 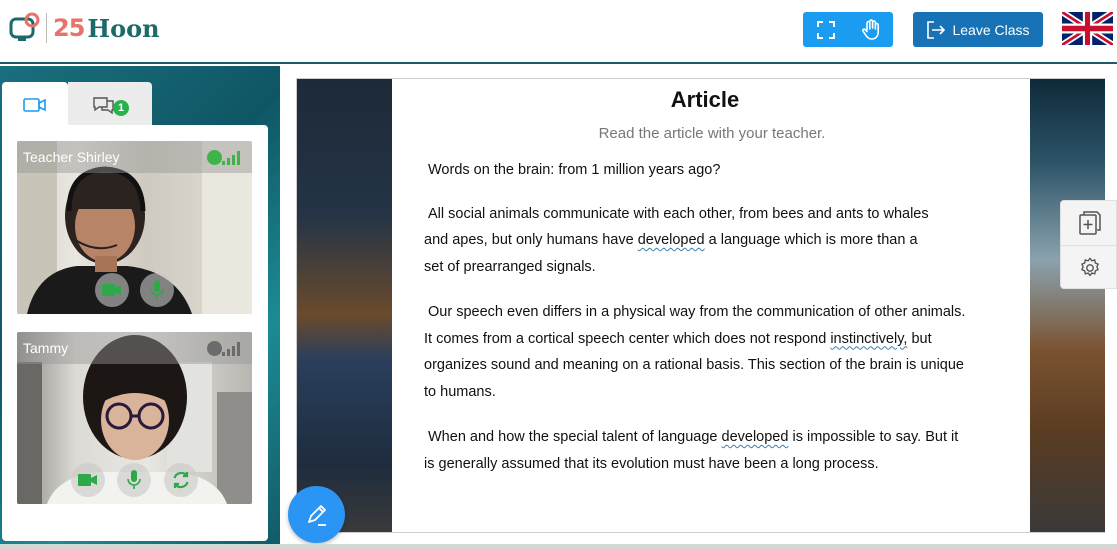 What do you see at coordinates (869, 338) in the screenshot?
I see `marked-word: instinctively,` at bounding box center [869, 338].